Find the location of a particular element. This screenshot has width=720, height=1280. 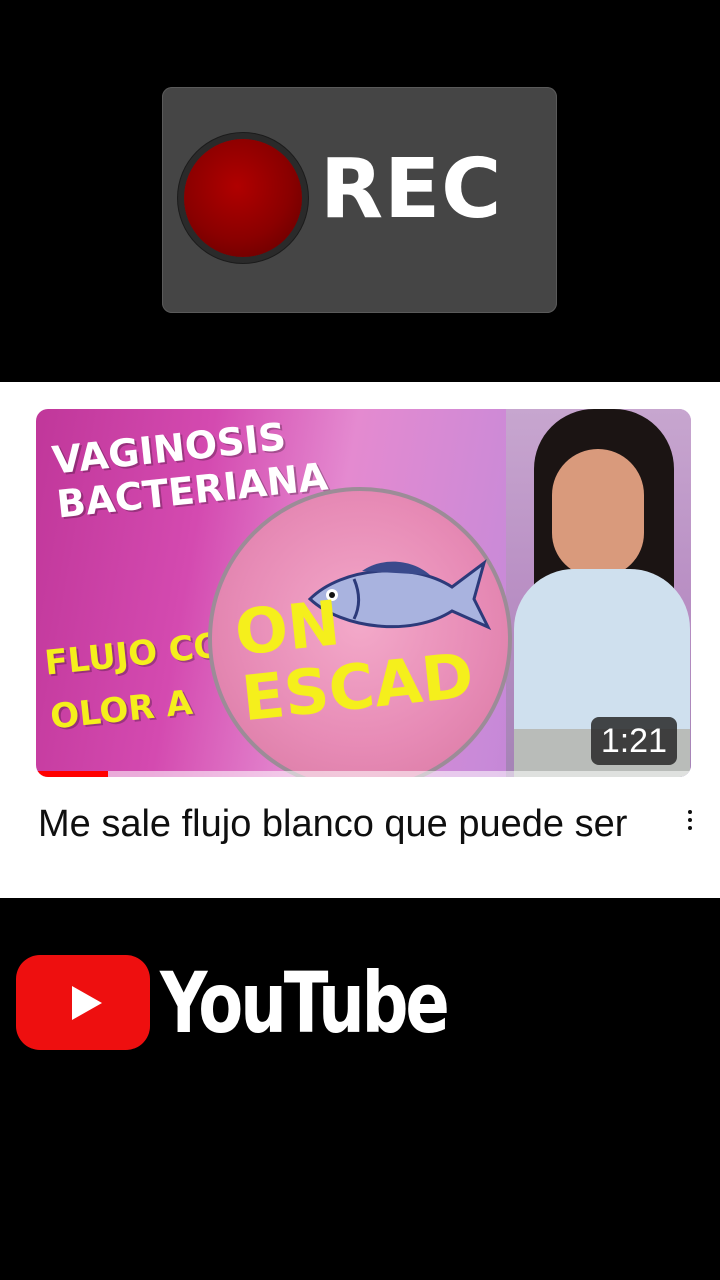

duration-badge: 1:21 is located at coordinates (633, 741).